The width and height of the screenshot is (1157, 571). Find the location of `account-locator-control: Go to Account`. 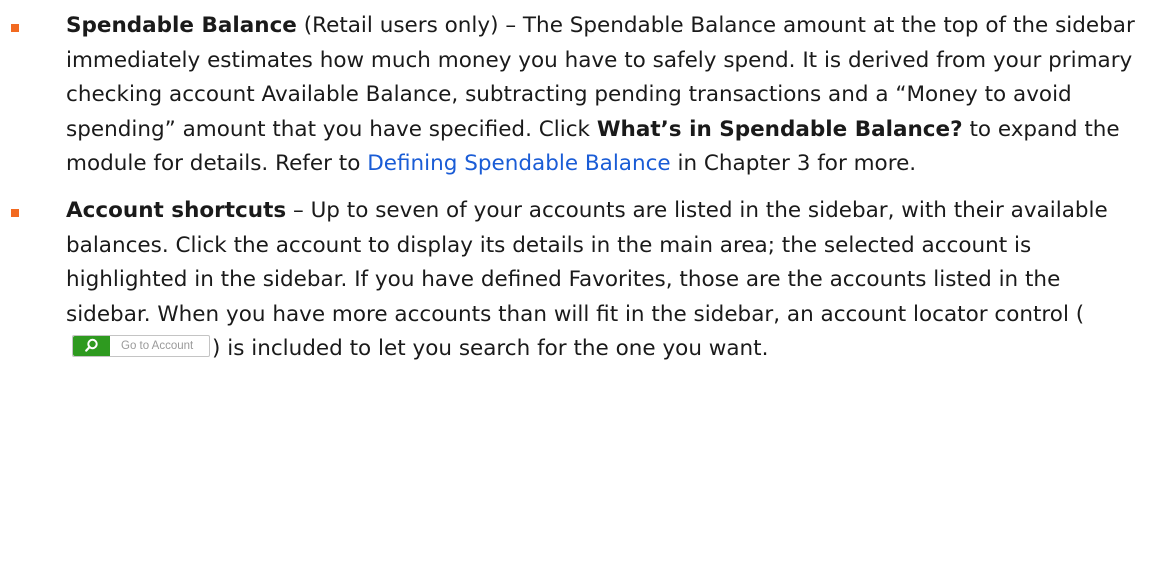

account-locator-control: Go to Account is located at coordinates (141, 346).